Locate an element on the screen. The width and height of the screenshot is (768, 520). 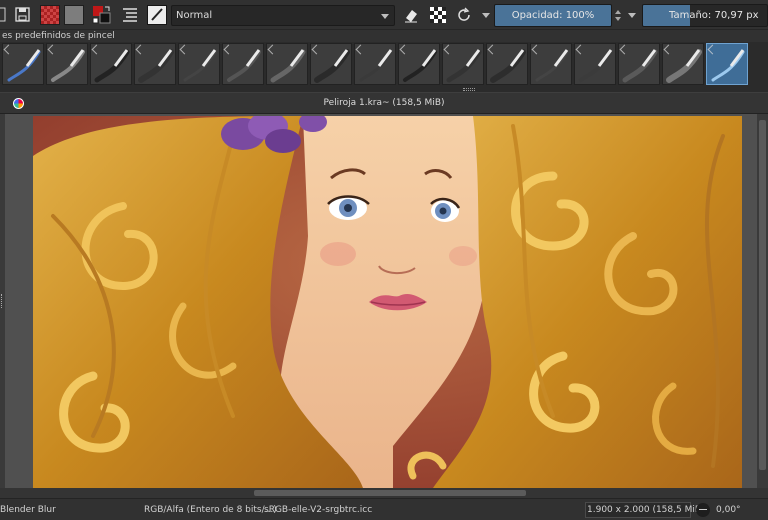
panel-resize-handle is located at coordinates (469, 89).